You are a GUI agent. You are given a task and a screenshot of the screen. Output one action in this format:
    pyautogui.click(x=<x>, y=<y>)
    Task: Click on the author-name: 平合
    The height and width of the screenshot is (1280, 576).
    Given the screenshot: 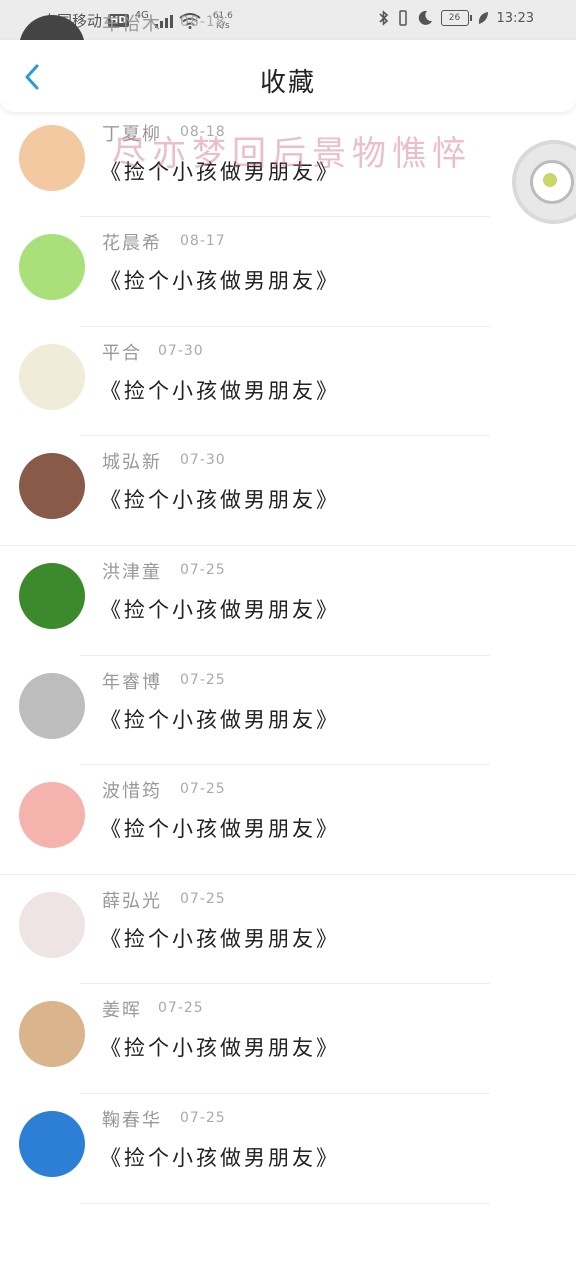 What is the action you would take?
    pyautogui.click(x=122, y=353)
    